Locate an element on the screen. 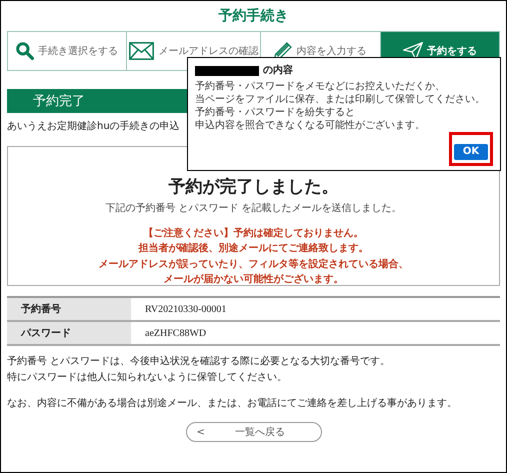  warning-text: メールアドレスが誤っていたり、フィルタ等を設定されている場合、 is located at coordinates (254, 264).